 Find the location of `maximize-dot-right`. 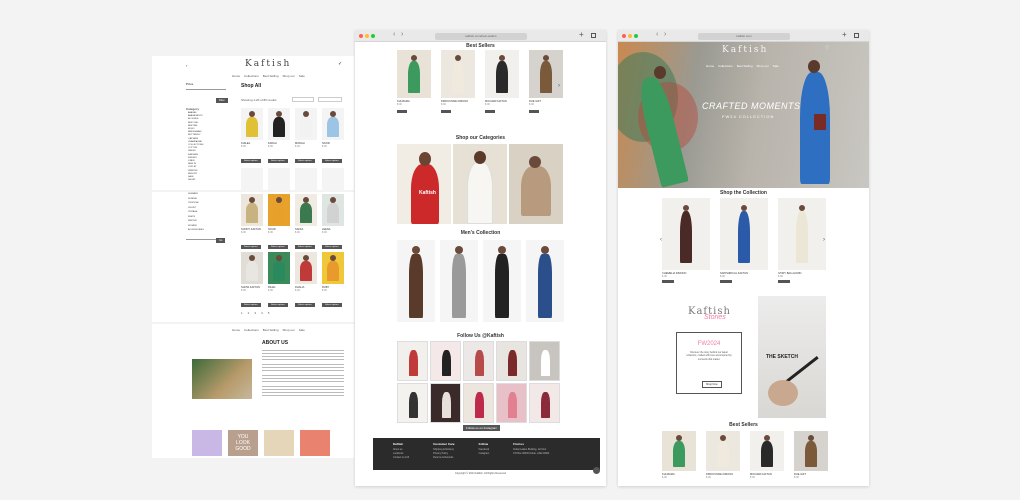

maximize-dot-right is located at coordinates (636, 36).